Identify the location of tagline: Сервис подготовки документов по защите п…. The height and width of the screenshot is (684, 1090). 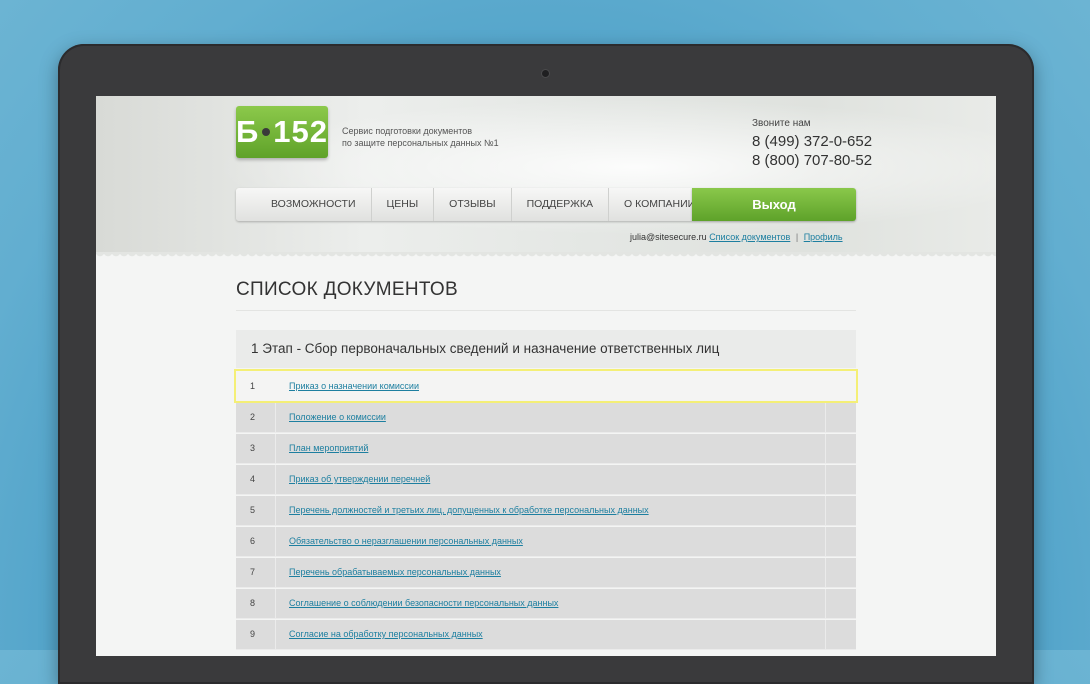
(420, 137).